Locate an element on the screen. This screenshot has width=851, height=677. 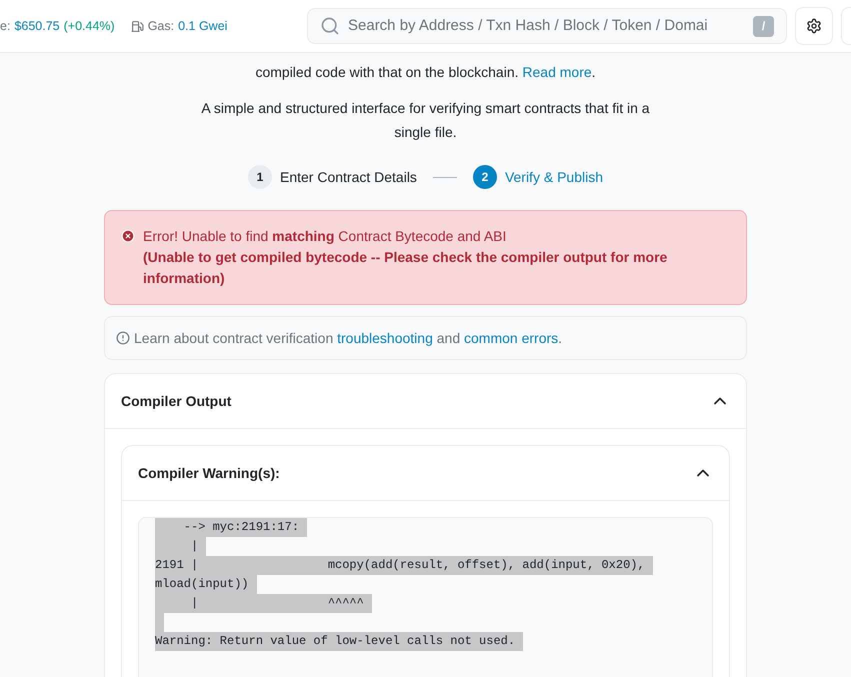
gas-pump-icon is located at coordinates (137, 26).